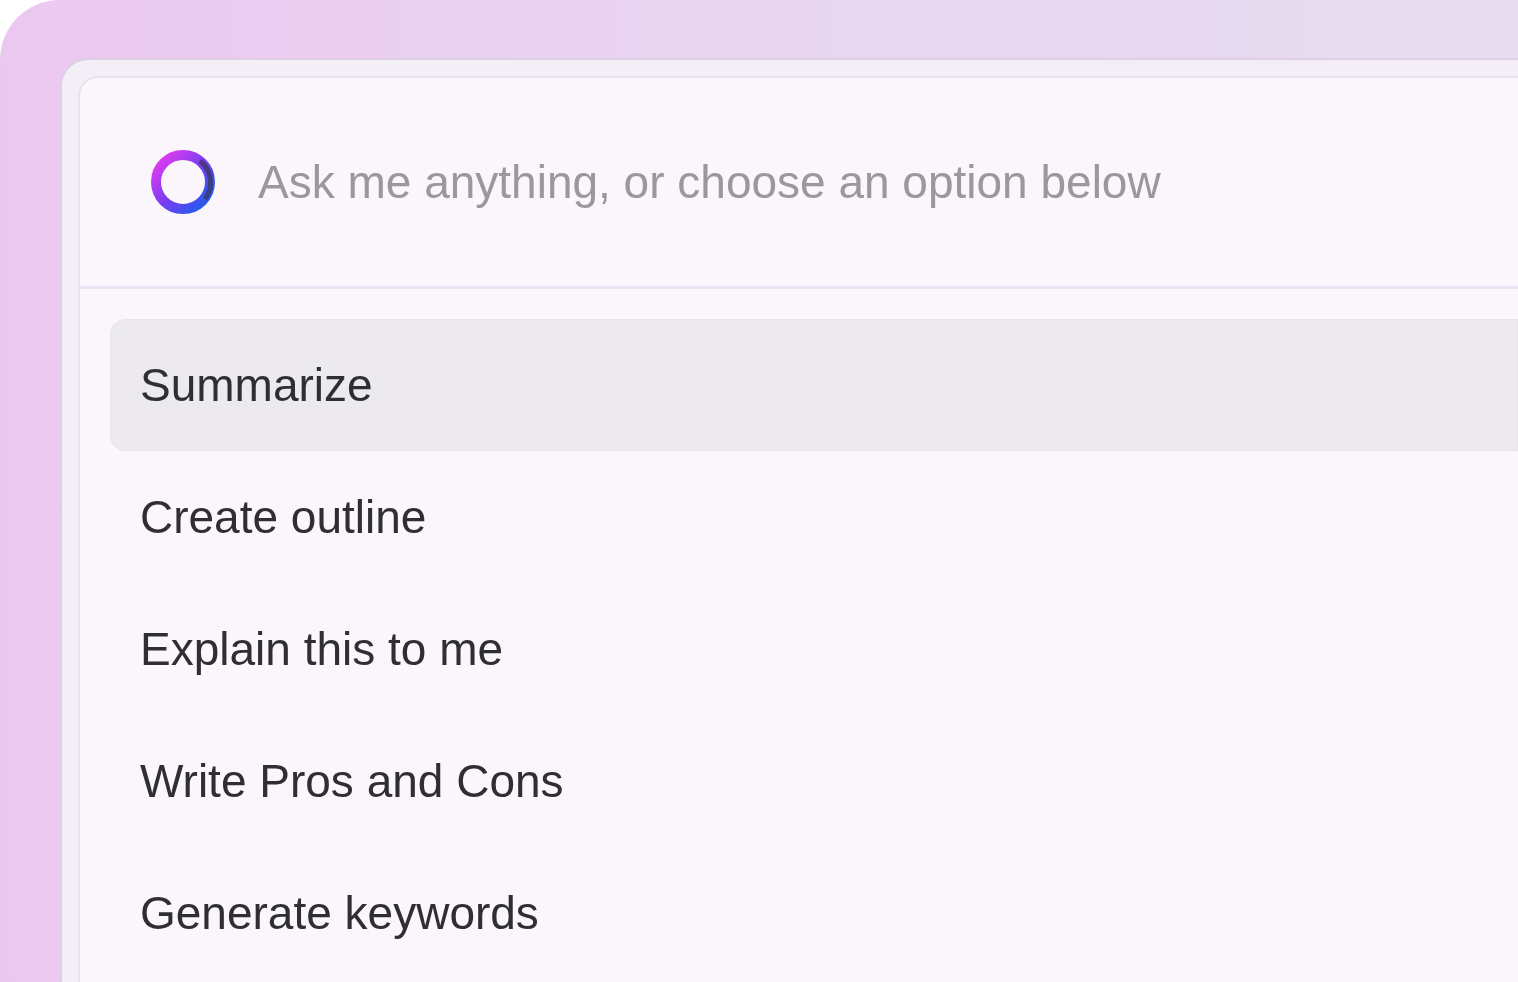  Describe the element at coordinates (814, 517) in the screenshot. I see `menu-option: Create outline` at that location.